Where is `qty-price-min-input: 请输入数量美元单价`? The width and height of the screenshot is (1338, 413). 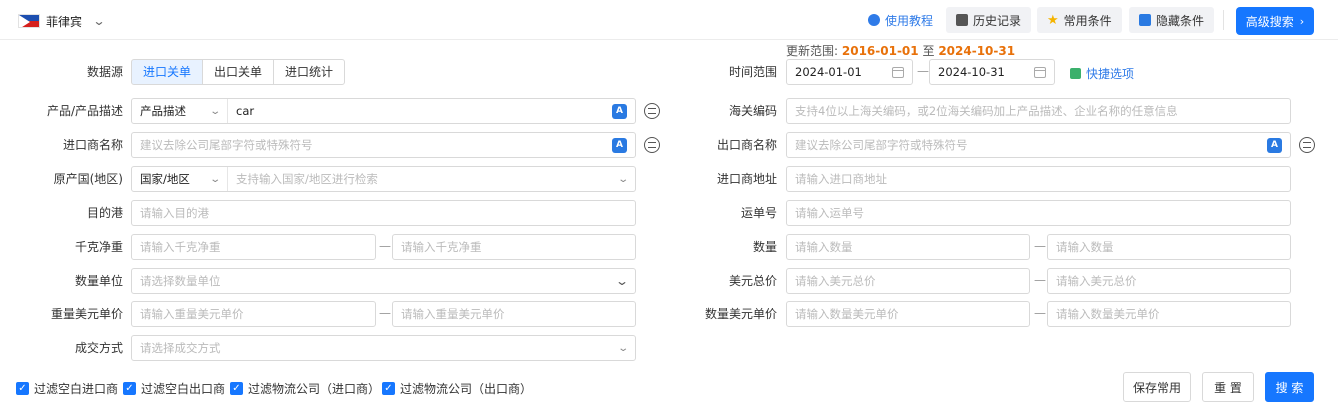 qty-price-min-input: 请输入数量美元单价 is located at coordinates (908, 314).